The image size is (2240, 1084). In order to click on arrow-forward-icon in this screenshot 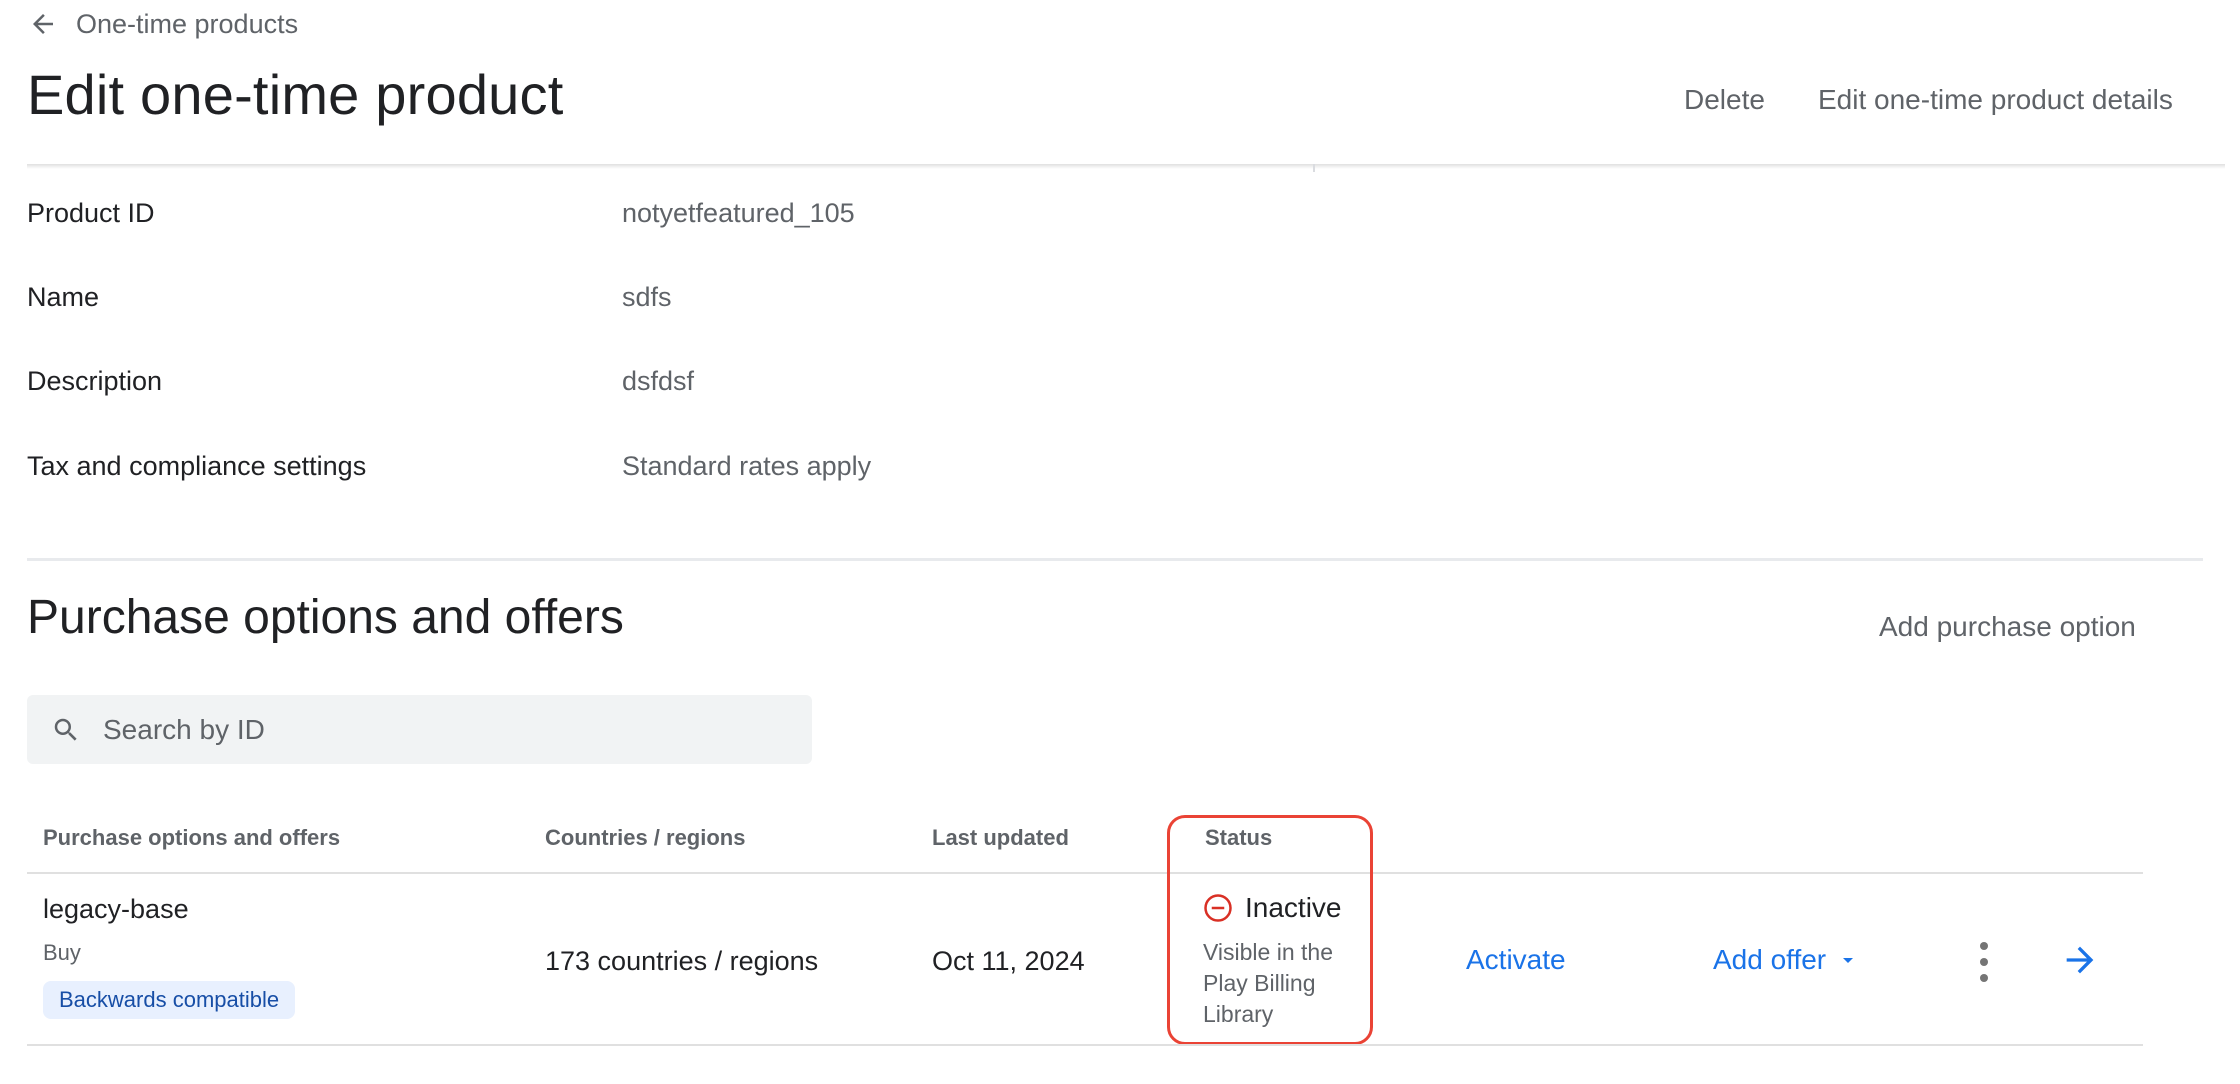, I will do `click(2080, 960)`.